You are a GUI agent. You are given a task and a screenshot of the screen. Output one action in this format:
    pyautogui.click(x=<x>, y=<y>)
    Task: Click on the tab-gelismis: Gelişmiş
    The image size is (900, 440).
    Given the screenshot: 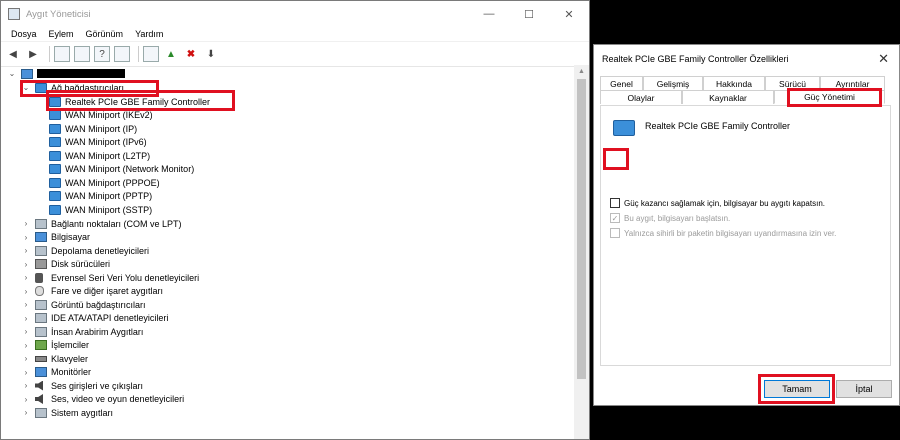 What is the action you would take?
    pyautogui.click(x=673, y=83)
    